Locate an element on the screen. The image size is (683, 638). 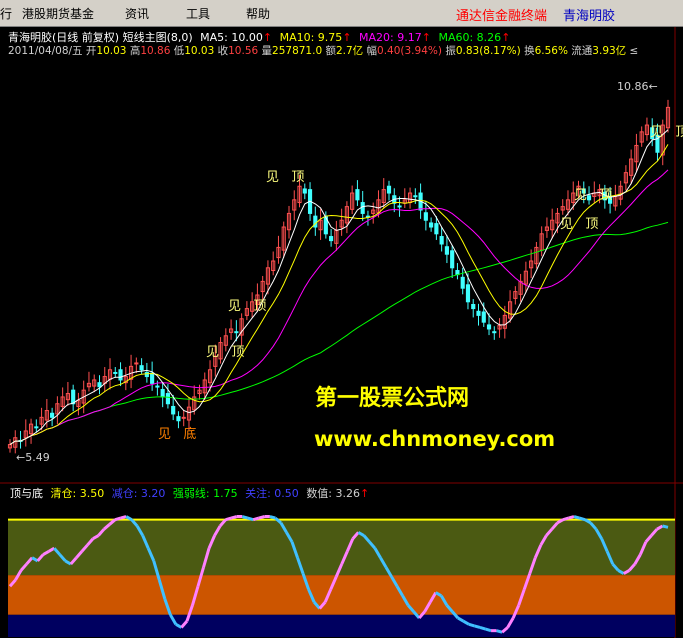
menu-help: 帮助 is located at coordinates (258, 13).